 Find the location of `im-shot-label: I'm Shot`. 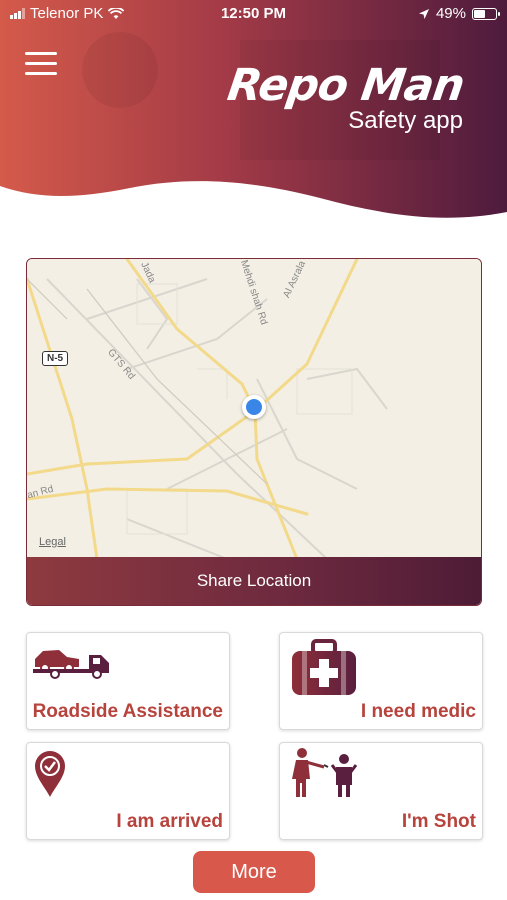

im-shot-label: I'm Shot is located at coordinates (438, 821).